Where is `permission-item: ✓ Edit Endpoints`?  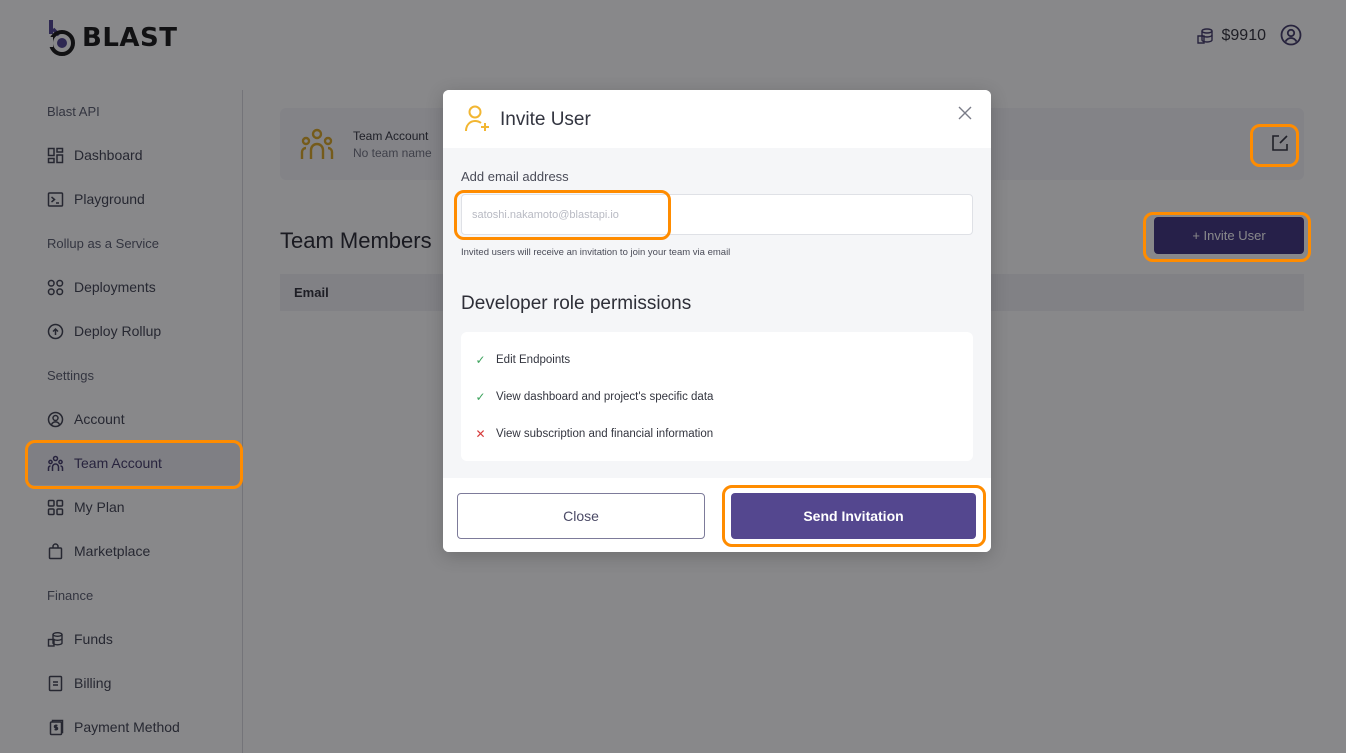
permission-item: ✓ Edit Endpoints is located at coordinates (522, 360).